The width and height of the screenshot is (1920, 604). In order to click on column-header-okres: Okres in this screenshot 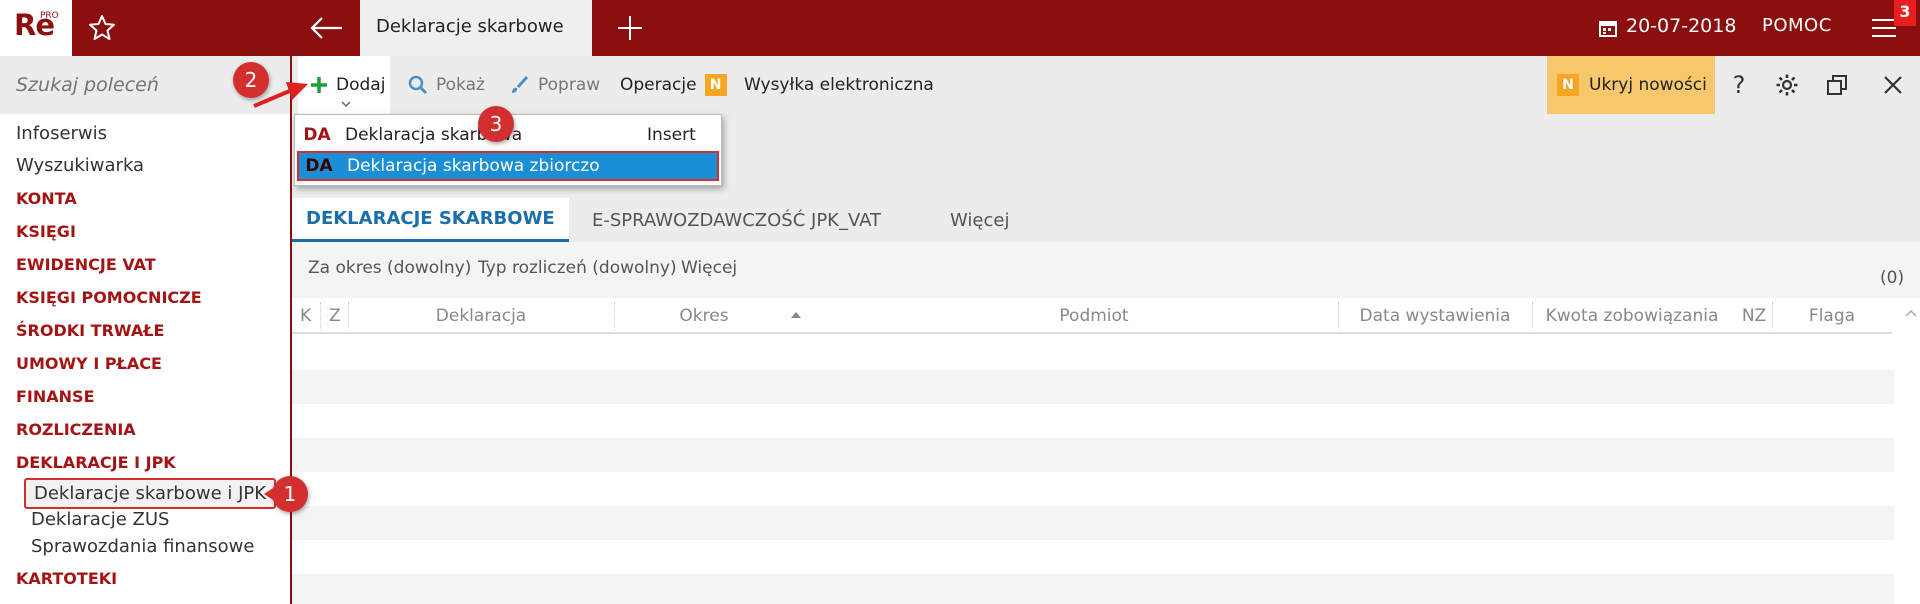, I will do `click(704, 316)`.